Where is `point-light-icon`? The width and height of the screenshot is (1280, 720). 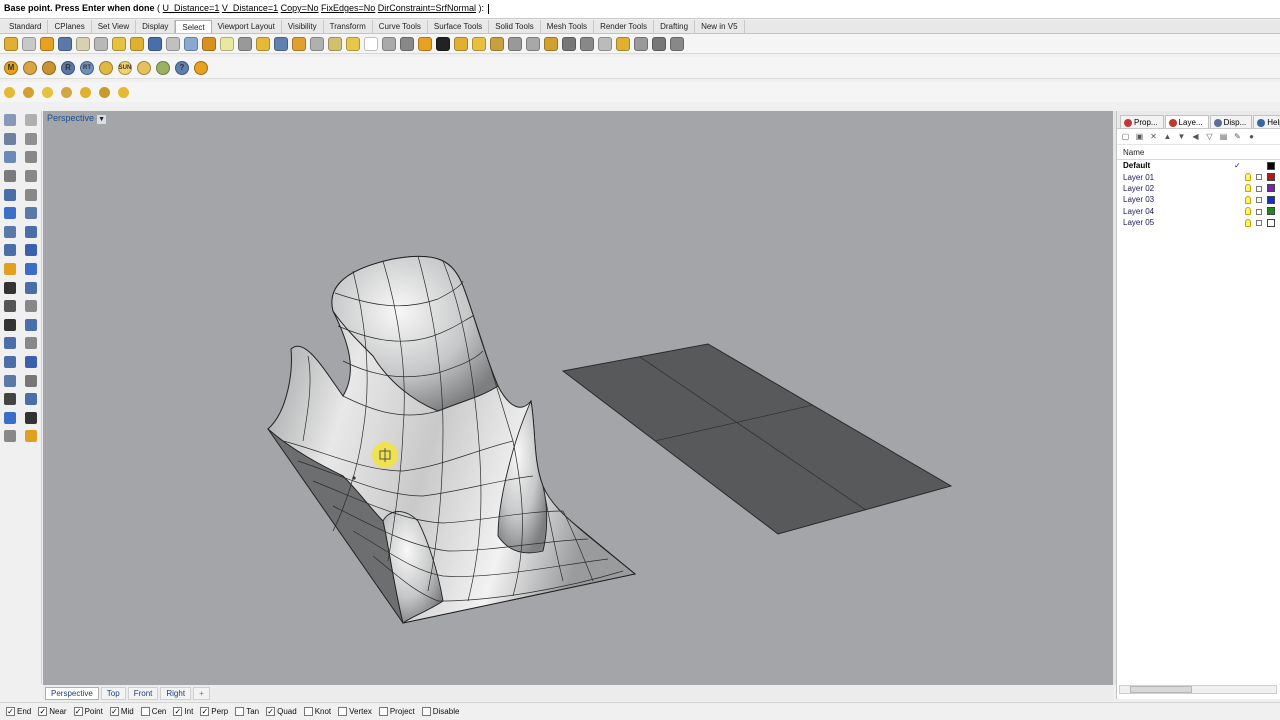 point-light-icon is located at coordinates (47, 92).